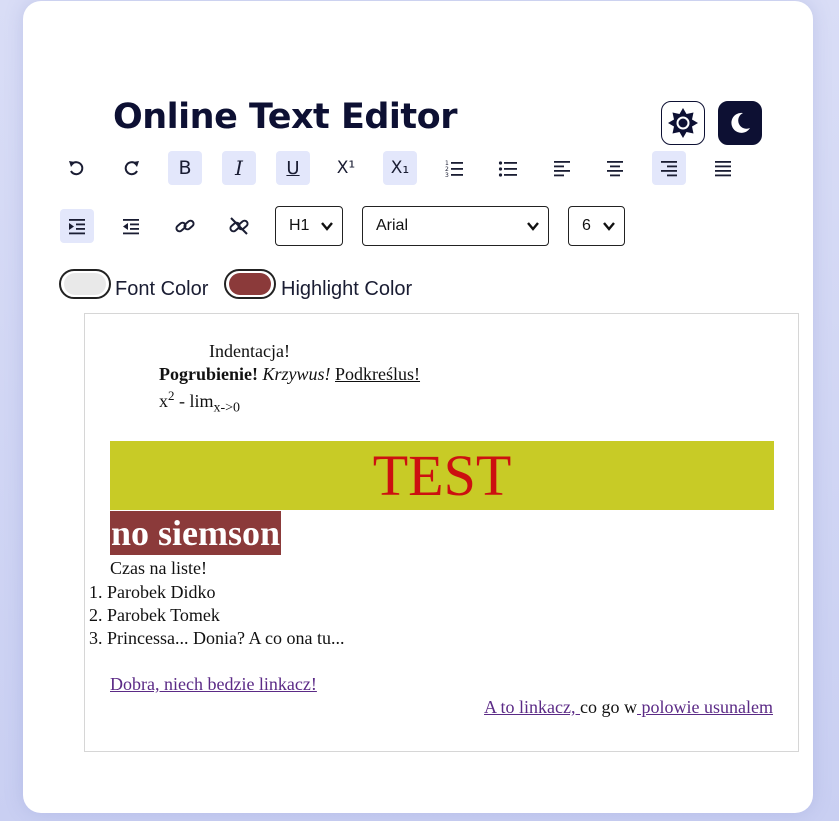  I want to click on underline-icon: U, so click(293, 168).